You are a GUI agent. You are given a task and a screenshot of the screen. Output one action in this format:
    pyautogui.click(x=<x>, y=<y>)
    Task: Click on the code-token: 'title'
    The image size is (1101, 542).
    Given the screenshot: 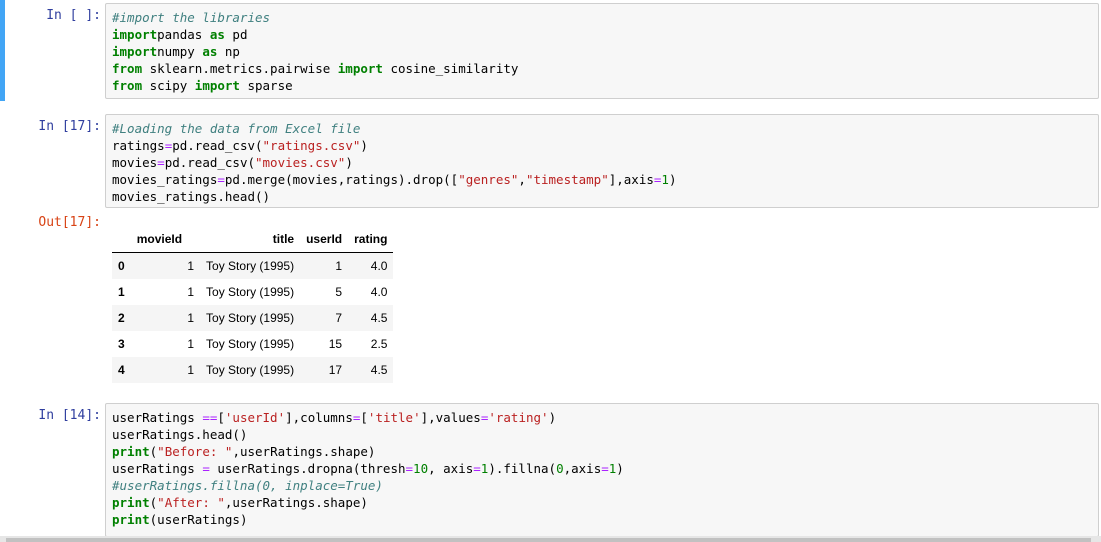 What is the action you would take?
    pyautogui.click(x=394, y=417)
    